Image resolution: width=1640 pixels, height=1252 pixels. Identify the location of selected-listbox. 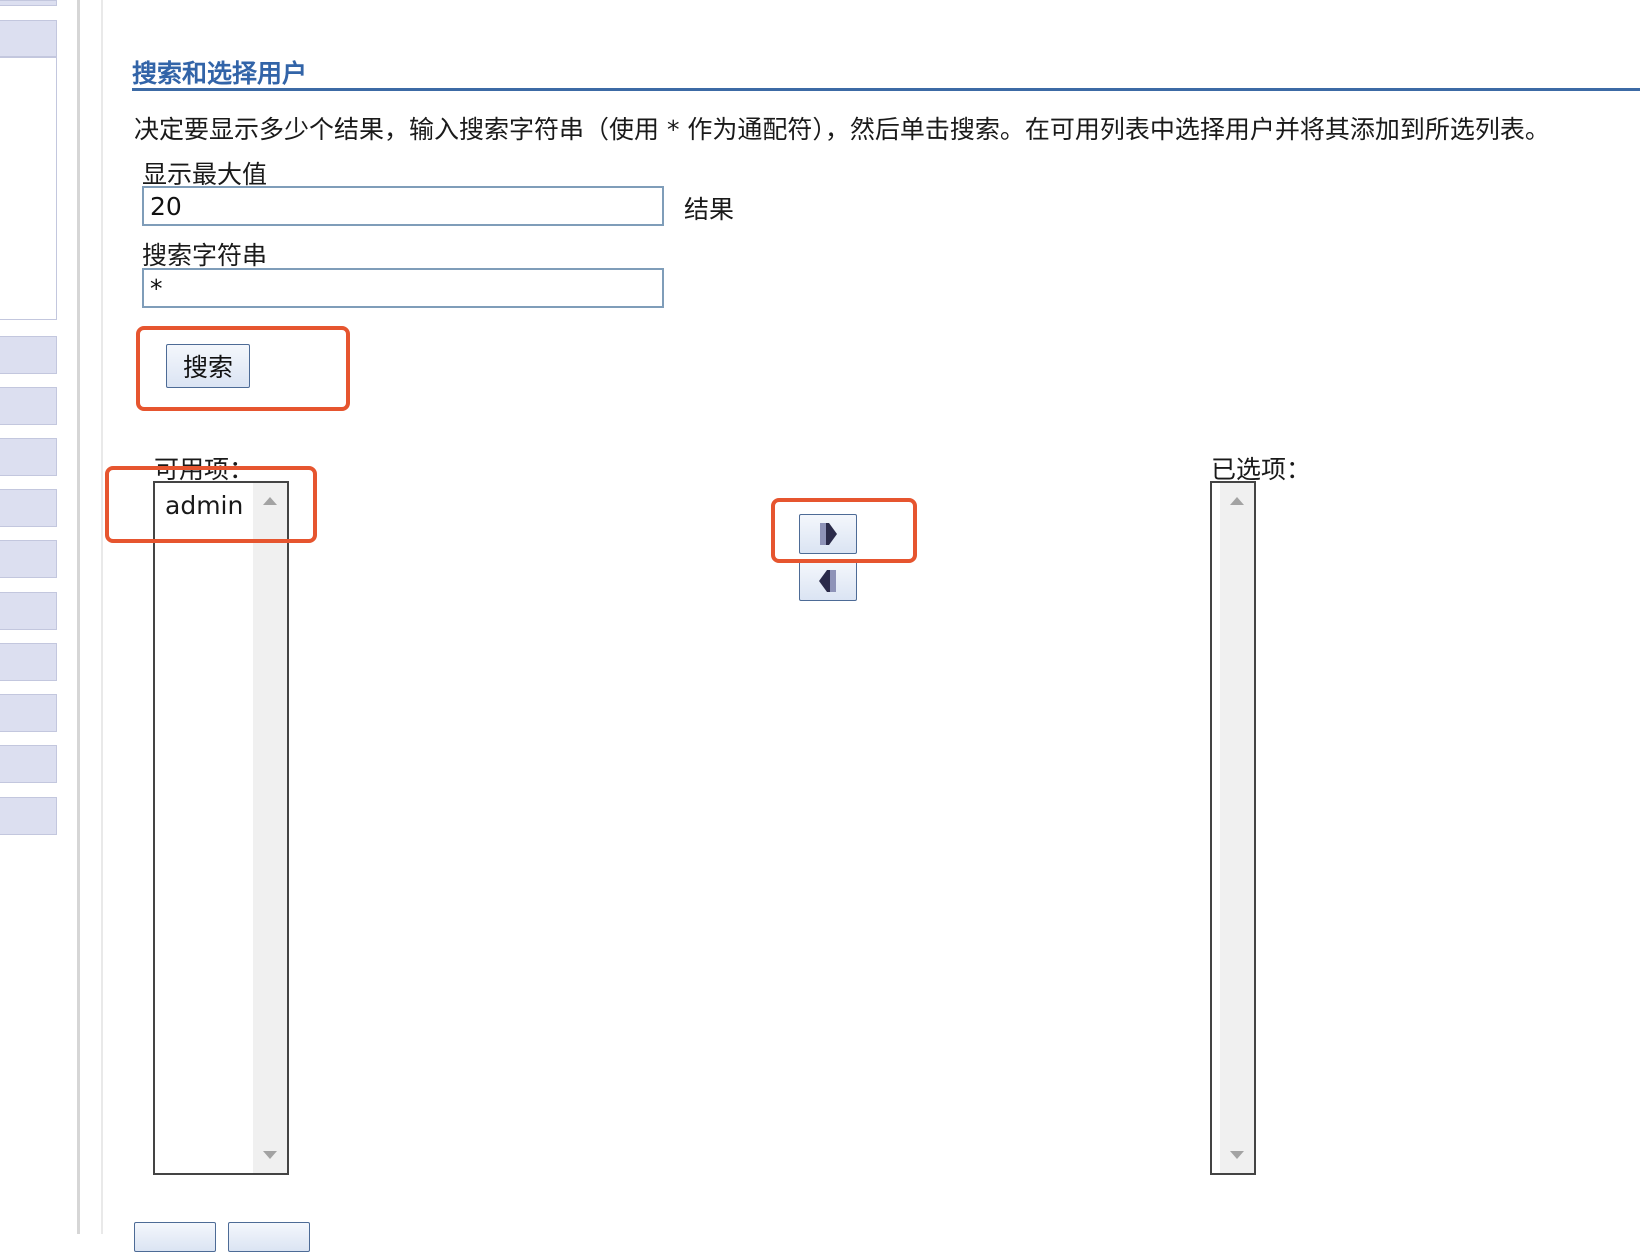
(1233, 828).